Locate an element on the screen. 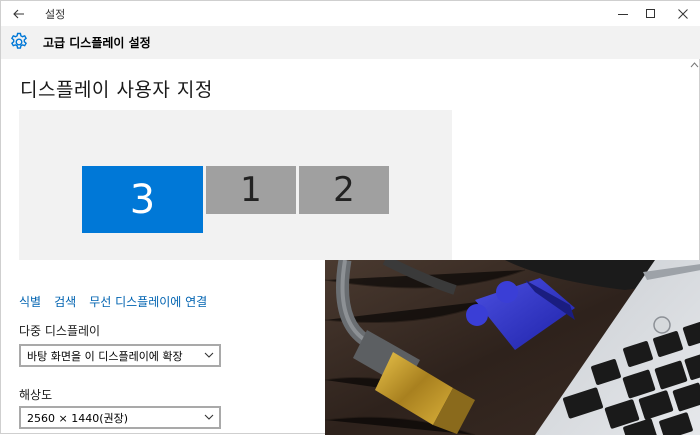 Image resolution: width=700 pixels, height=435 pixels. window-title: 설정 is located at coordinates (55, 14).